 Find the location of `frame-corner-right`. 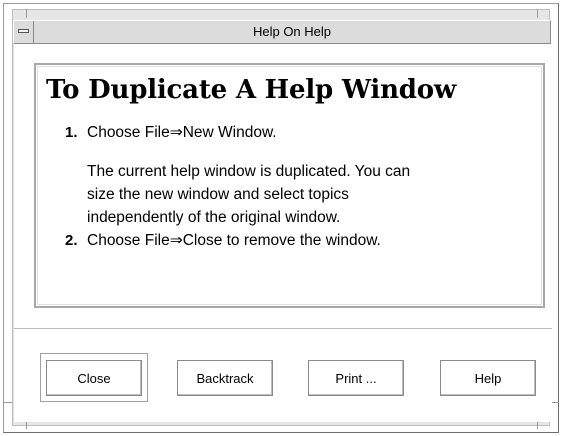

frame-corner-right is located at coordinates (537, 13).